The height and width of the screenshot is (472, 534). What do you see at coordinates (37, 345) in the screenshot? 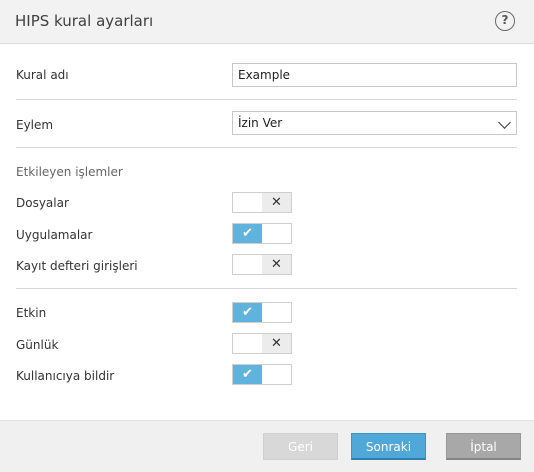
I see `log-label: Günlük` at bounding box center [37, 345].